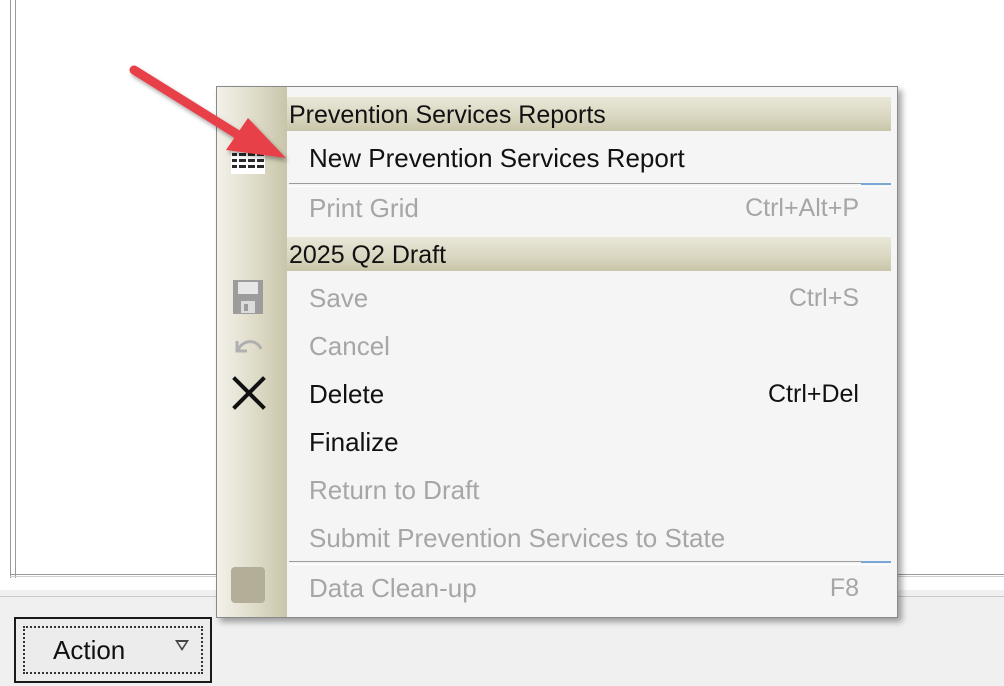 Image resolution: width=1004 pixels, height=686 pixels. Describe the element at coordinates (447, 115) in the screenshot. I see `menu-section-title: Prevention Services Reports` at that location.